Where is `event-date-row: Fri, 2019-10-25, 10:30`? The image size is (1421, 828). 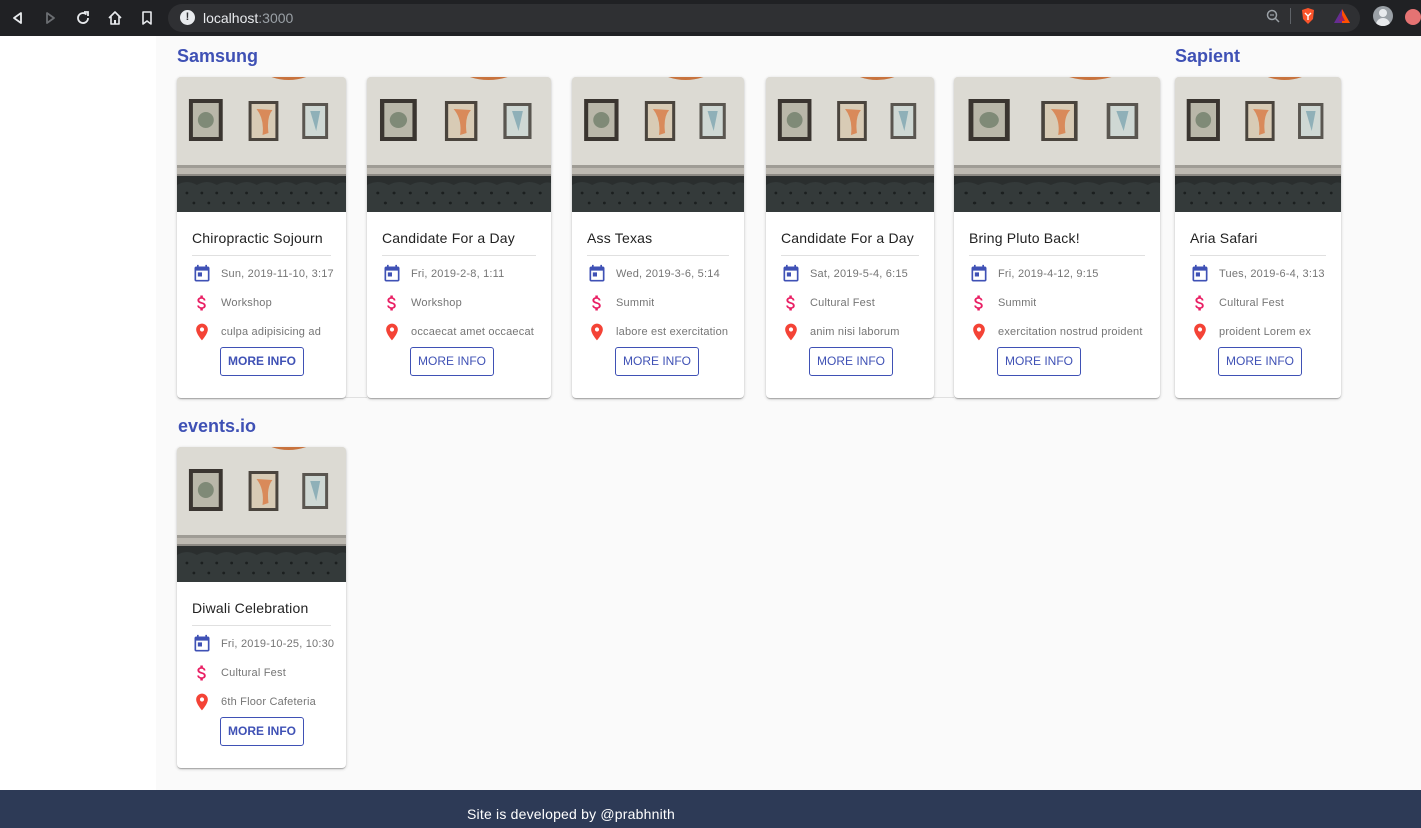 event-date-row: Fri, 2019-10-25, 10:30 is located at coordinates (267, 644).